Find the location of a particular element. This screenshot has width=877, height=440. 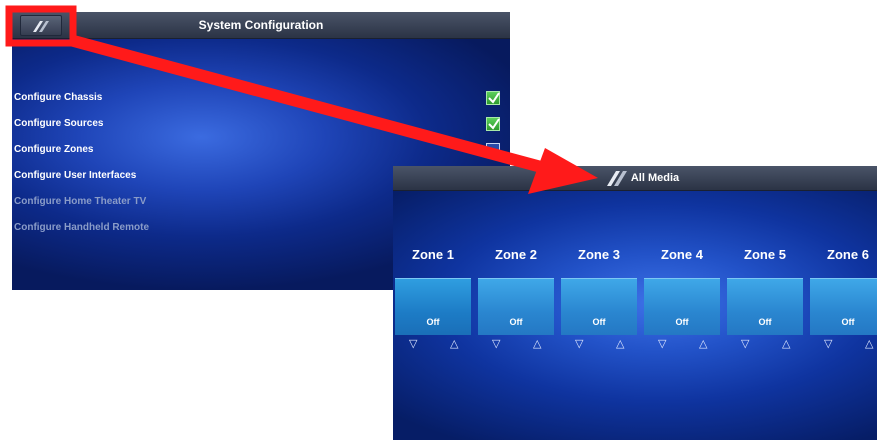

configure-zones-item: Configure Zones is located at coordinates (81, 155).